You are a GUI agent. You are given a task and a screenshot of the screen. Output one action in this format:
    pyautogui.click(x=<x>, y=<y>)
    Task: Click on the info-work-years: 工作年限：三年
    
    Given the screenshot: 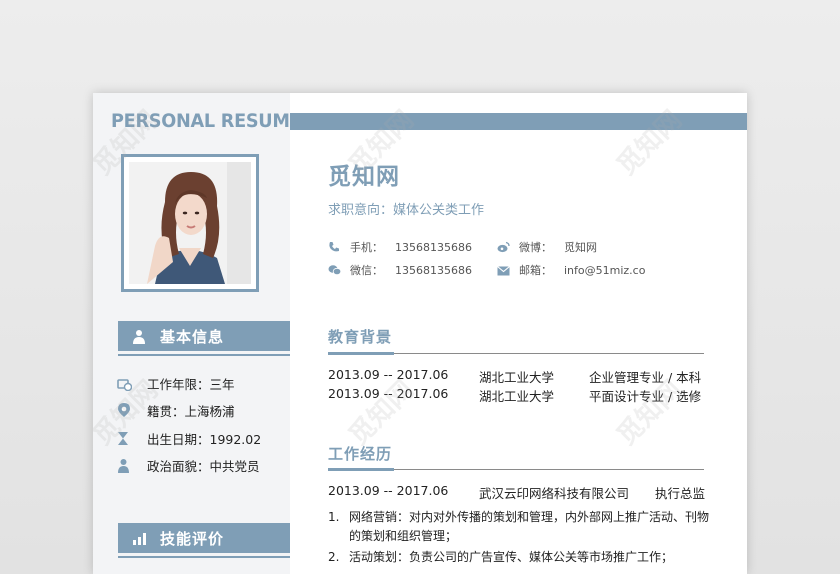 What is the action you would take?
    pyautogui.click(x=176, y=383)
    